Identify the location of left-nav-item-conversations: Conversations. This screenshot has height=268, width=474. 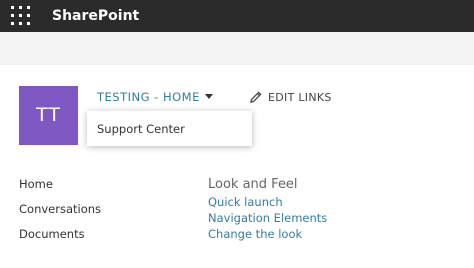
(60, 212).